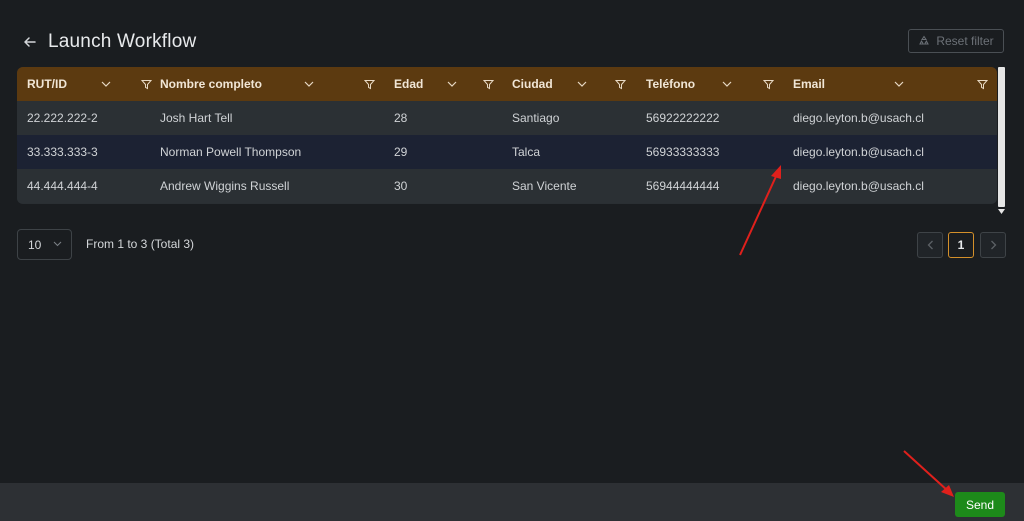 The height and width of the screenshot is (521, 1024). I want to click on cell-rut: 33.333.333-3, so click(62, 152).